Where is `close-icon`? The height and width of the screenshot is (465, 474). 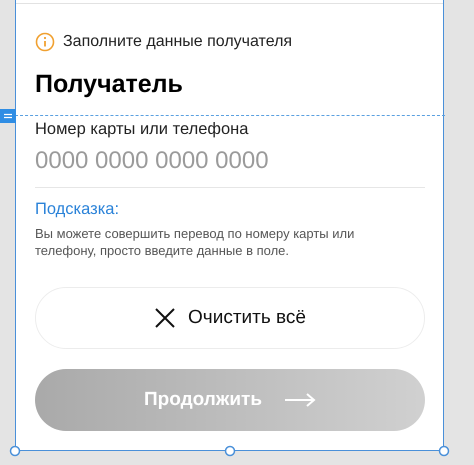 close-icon is located at coordinates (165, 318).